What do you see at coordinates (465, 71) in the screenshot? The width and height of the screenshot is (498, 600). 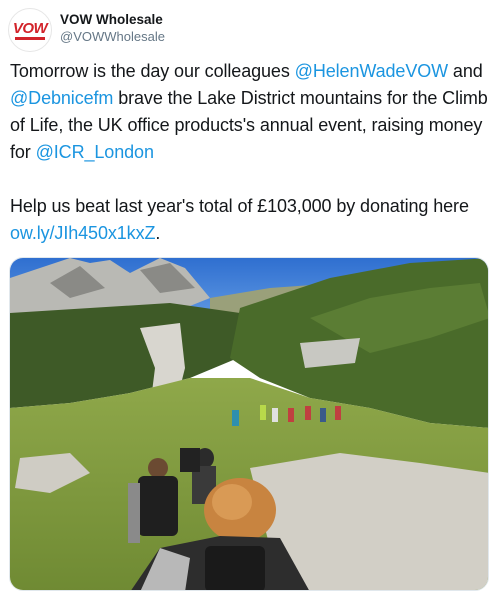 I see `text-segment: and` at bounding box center [465, 71].